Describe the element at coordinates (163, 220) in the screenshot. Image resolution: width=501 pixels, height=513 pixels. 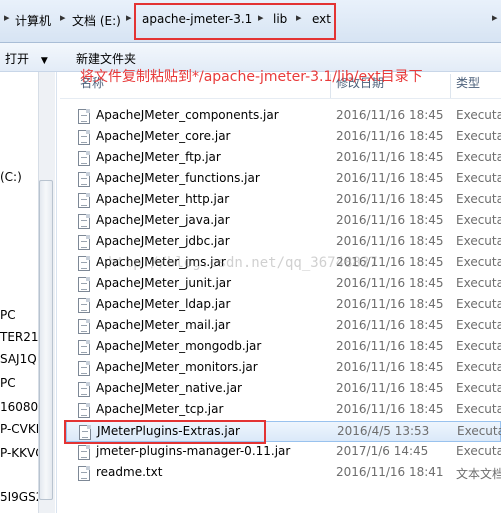
I see `file-name: ApacheJMeter_java.jar` at that location.